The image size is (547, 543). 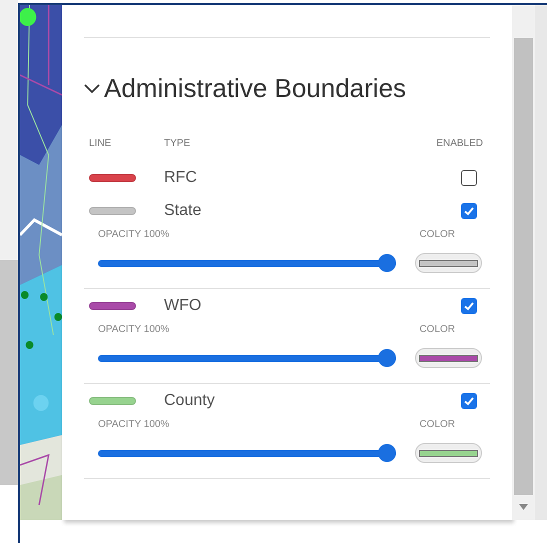 I want to click on column-header: LINE, so click(x=100, y=144).